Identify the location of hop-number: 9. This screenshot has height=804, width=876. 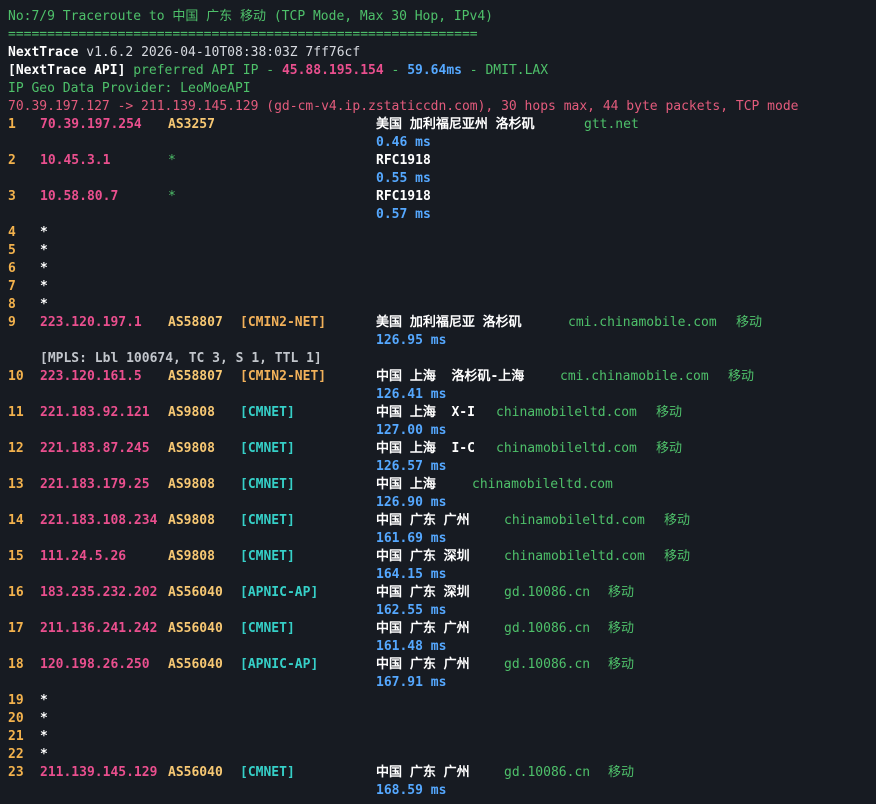
(12, 322).